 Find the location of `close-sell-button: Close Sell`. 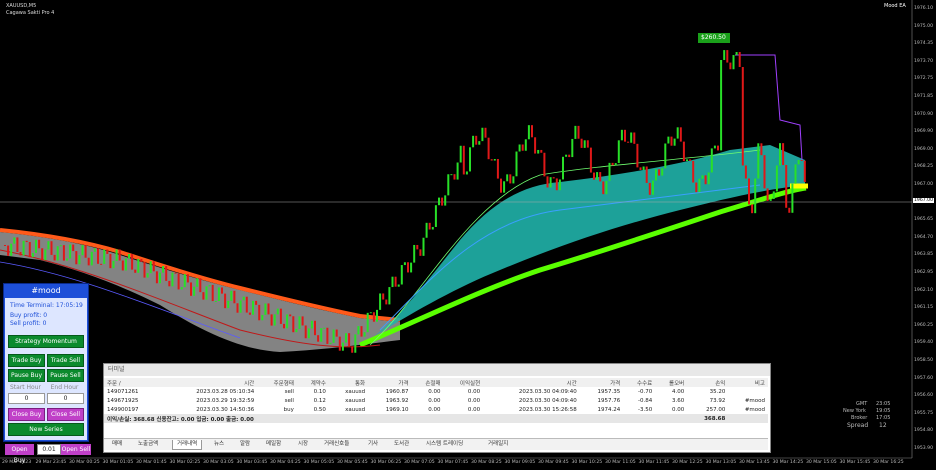

close-sell-button: Close Sell is located at coordinates (65, 414).